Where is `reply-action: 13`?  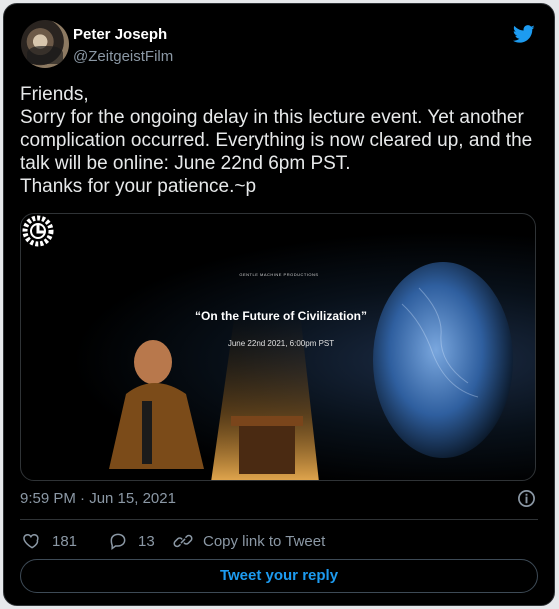 reply-action: 13 is located at coordinates (131, 541).